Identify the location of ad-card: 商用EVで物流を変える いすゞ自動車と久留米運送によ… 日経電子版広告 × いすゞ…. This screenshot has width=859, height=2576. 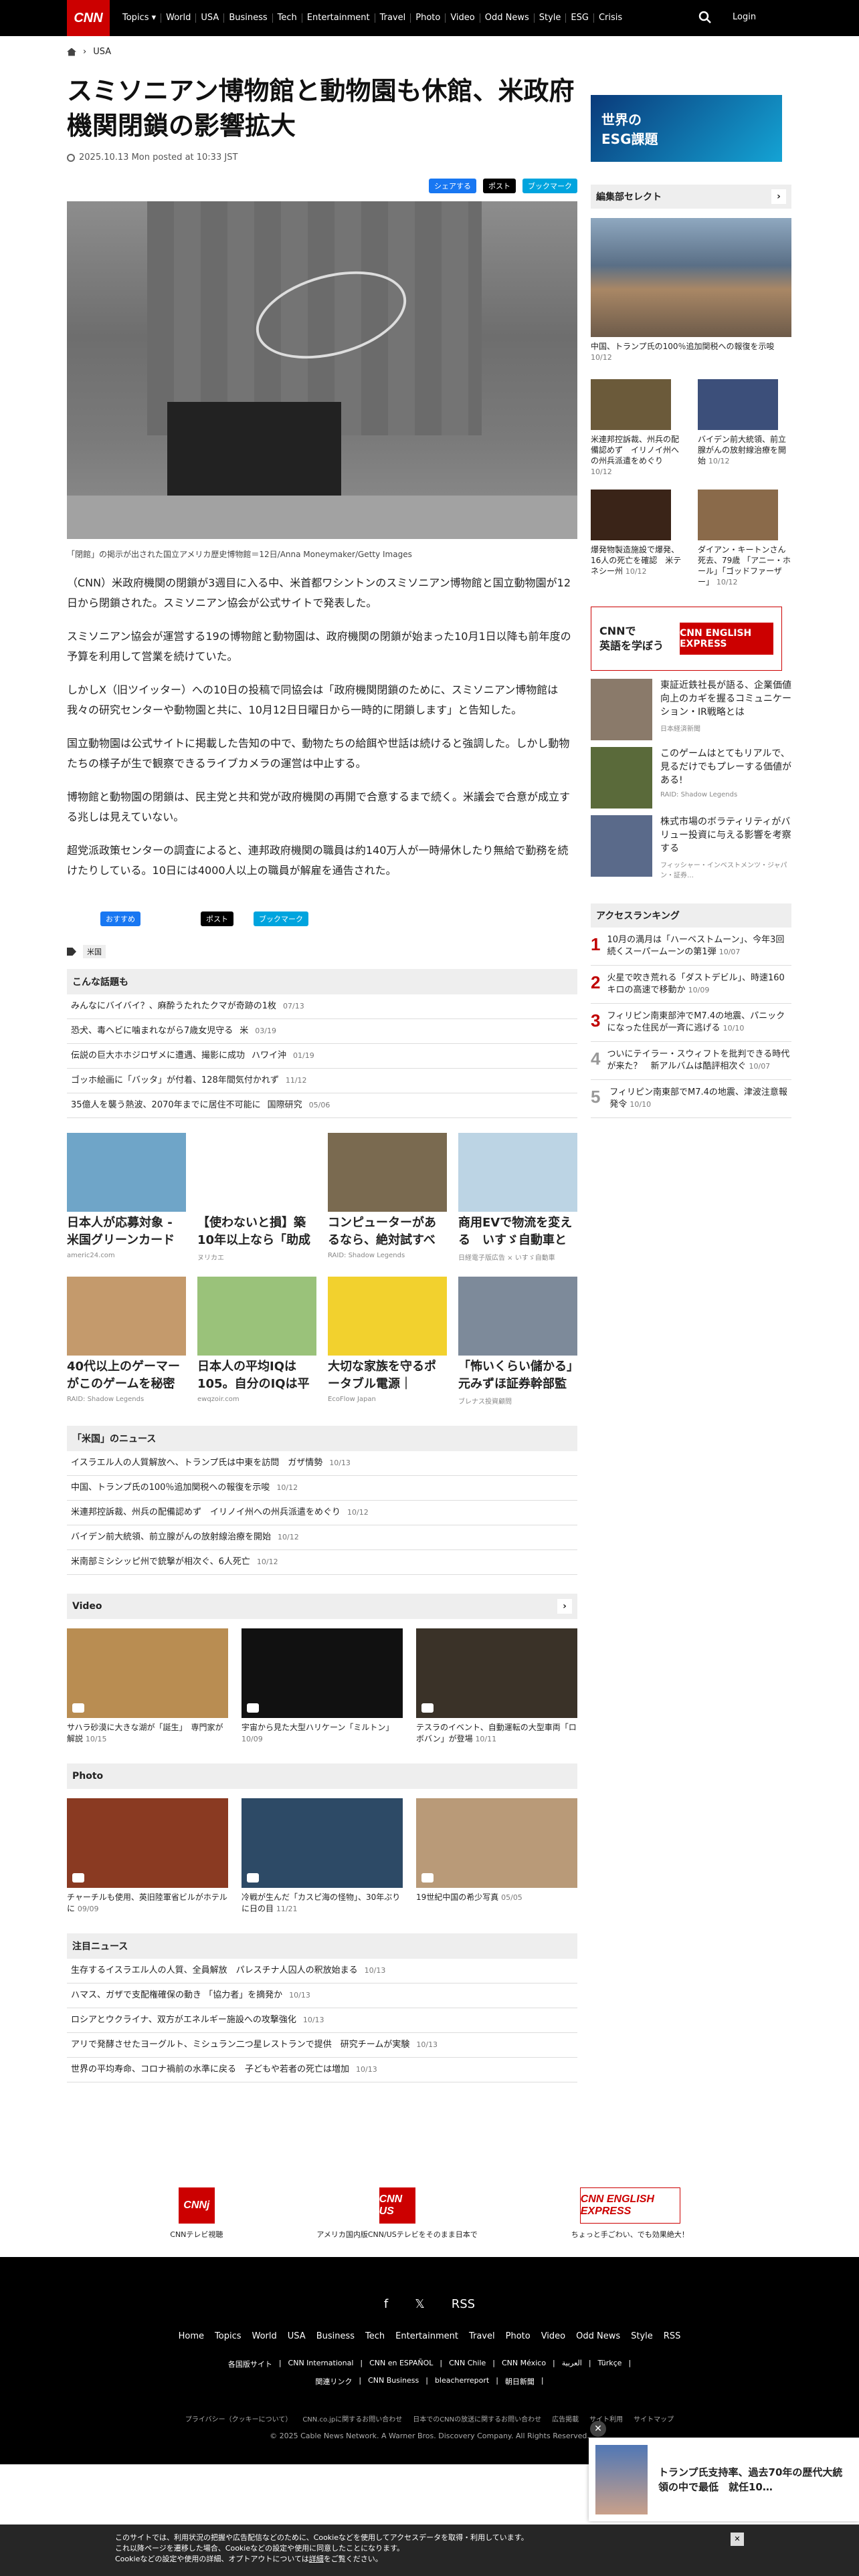
(518, 1197).